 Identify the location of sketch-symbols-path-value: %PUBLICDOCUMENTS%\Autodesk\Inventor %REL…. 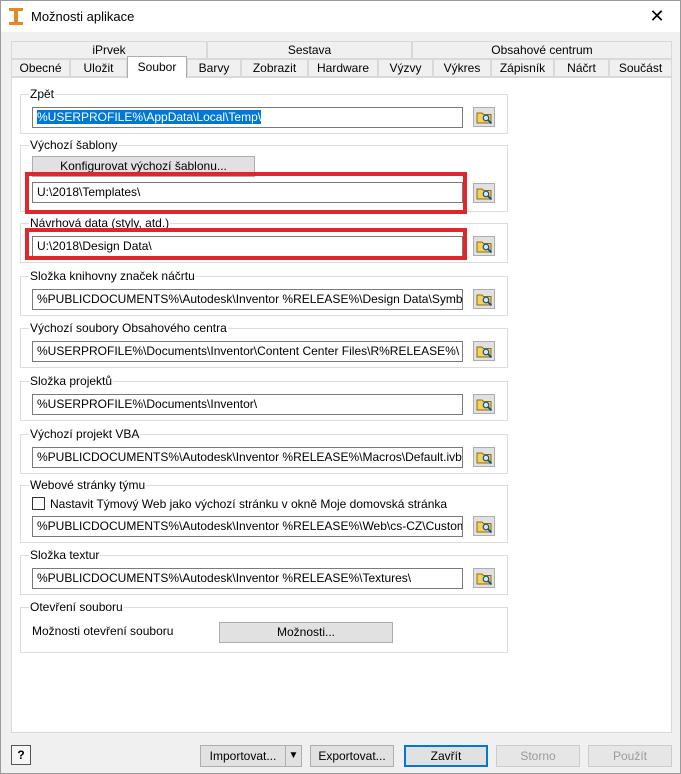
(250, 299).